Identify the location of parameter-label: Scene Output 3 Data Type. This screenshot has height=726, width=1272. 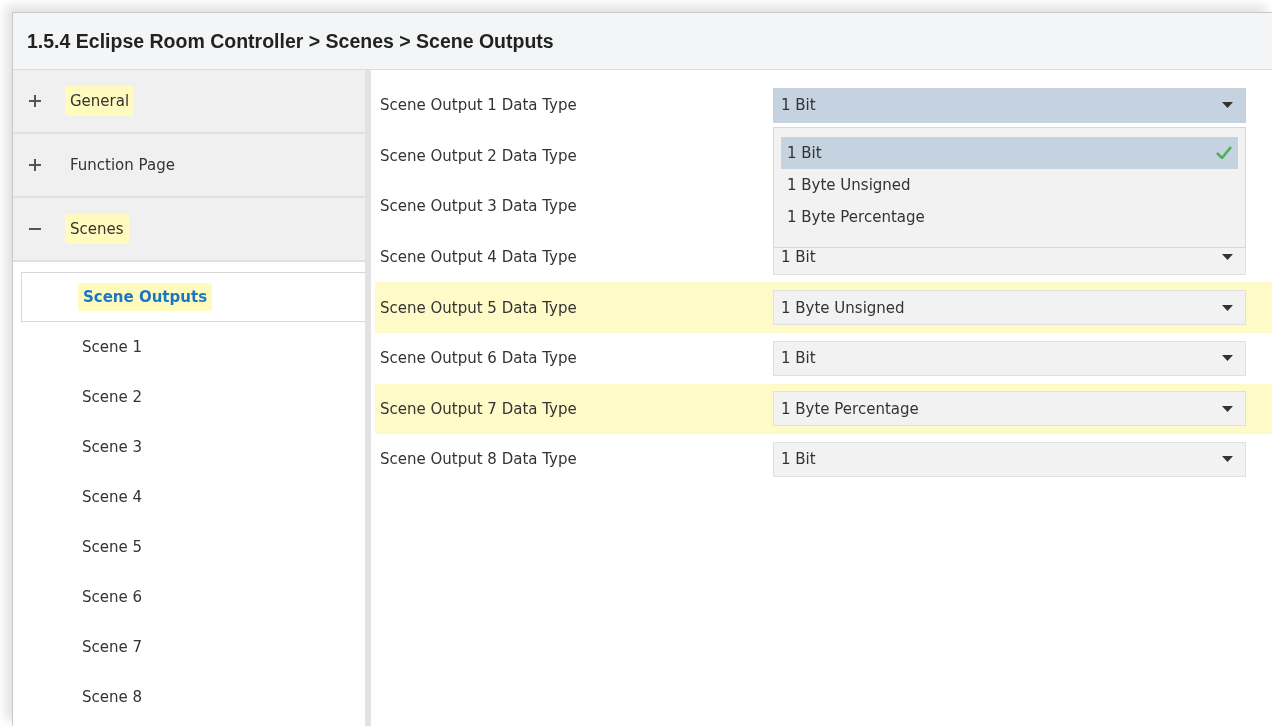
(479, 206).